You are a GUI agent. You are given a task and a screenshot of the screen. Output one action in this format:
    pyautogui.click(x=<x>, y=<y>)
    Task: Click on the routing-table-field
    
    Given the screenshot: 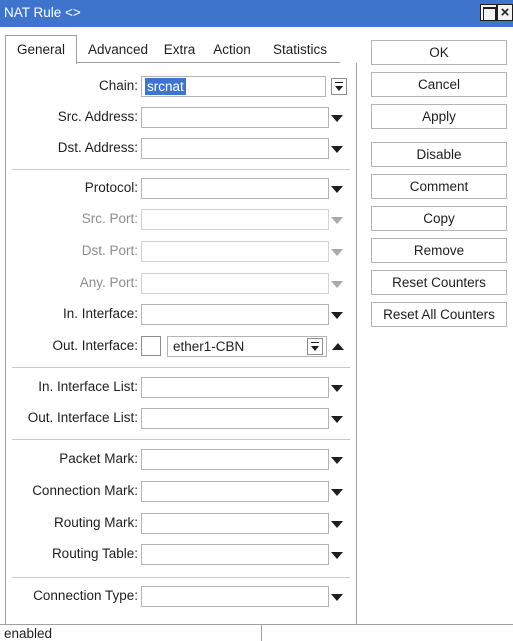 What is the action you would take?
    pyautogui.click(x=235, y=554)
    